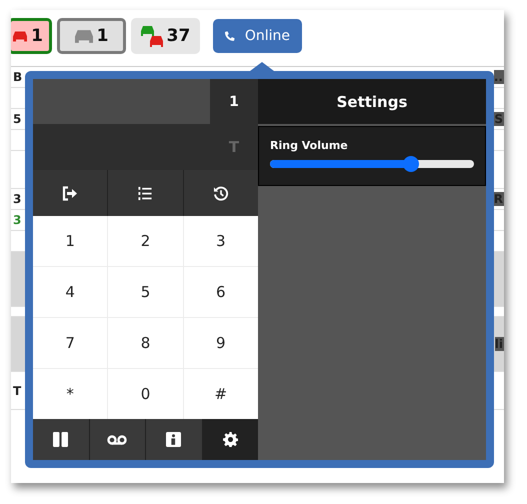 The height and width of the screenshot is (504, 527). What do you see at coordinates (121, 147) in the screenshot?
I see `dial-field` at bounding box center [121, 147].